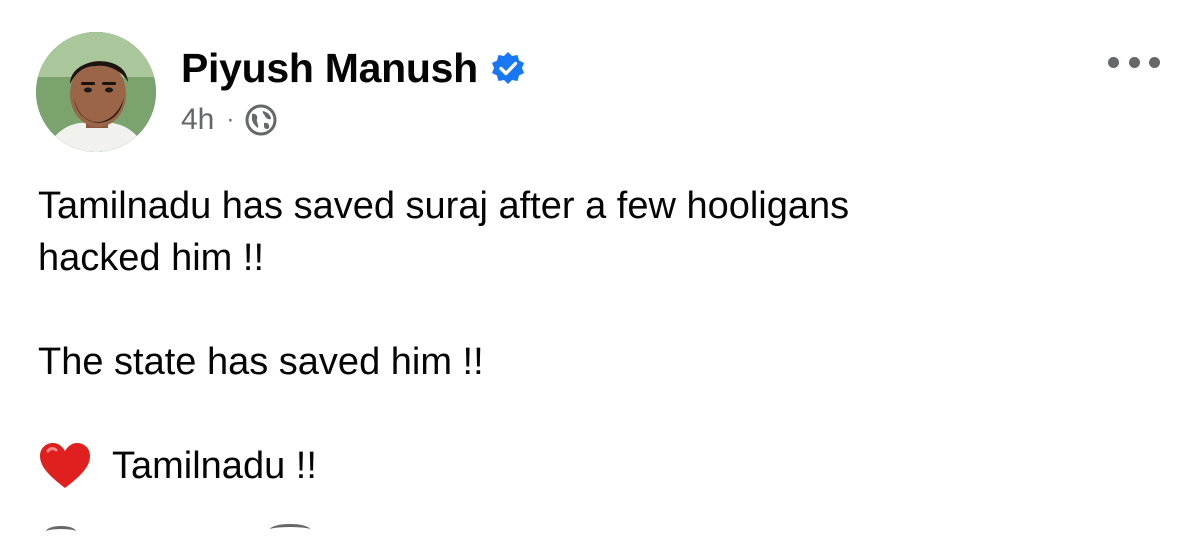  Describe the element at coordinates (599, 526) in the screenshot. I see `reactions-bar-edge` at that location.